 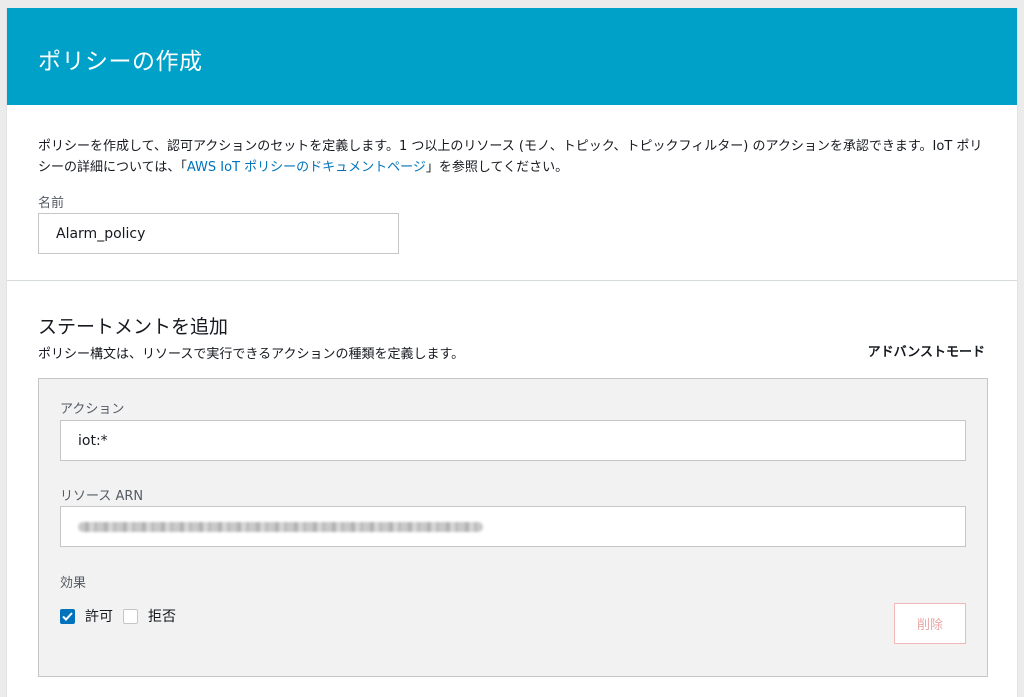 What do you see at coordinates (497, 167) in the screenshot?
I see `intro-text-after: 」を参照してください。` at bounding box center [497, 167].